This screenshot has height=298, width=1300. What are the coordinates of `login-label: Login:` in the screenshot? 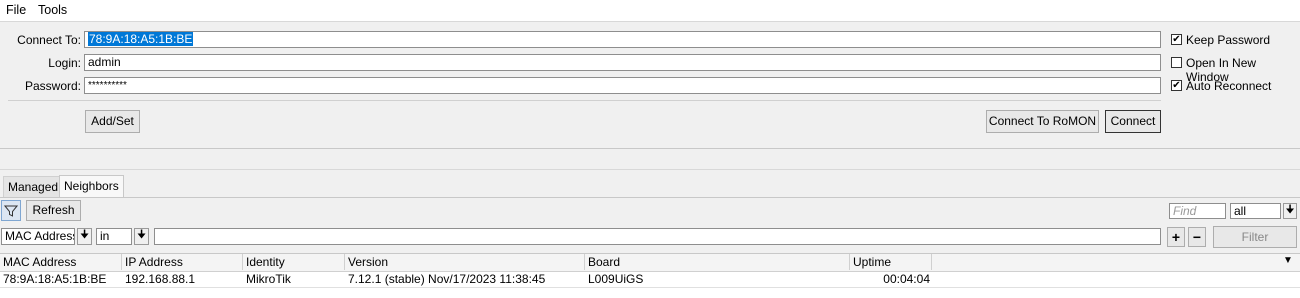 It's located at (64, 63).